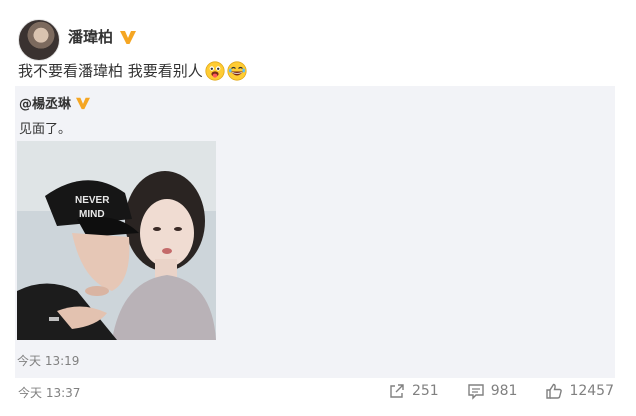  What do you see at coordinates (237, 71) in the screenshot?
I see `laughing-face-icon` at bounding box center [237, 71].